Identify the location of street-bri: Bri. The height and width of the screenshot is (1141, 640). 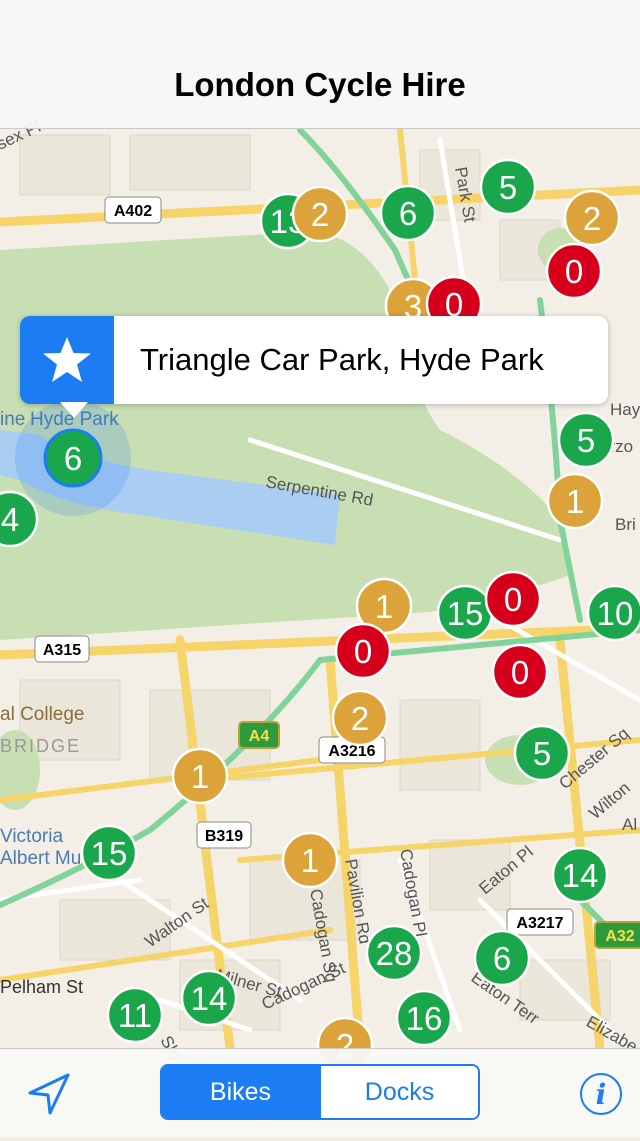
(625, 524).